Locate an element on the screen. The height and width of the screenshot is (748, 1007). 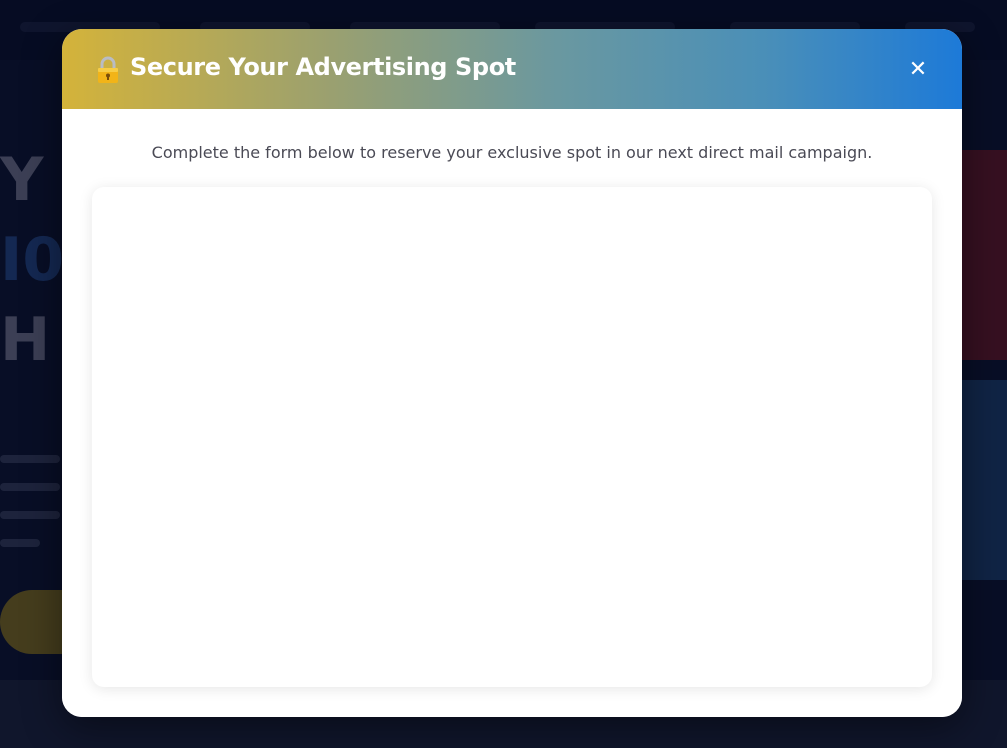
lock-icon is located at coordinates (108, 70).